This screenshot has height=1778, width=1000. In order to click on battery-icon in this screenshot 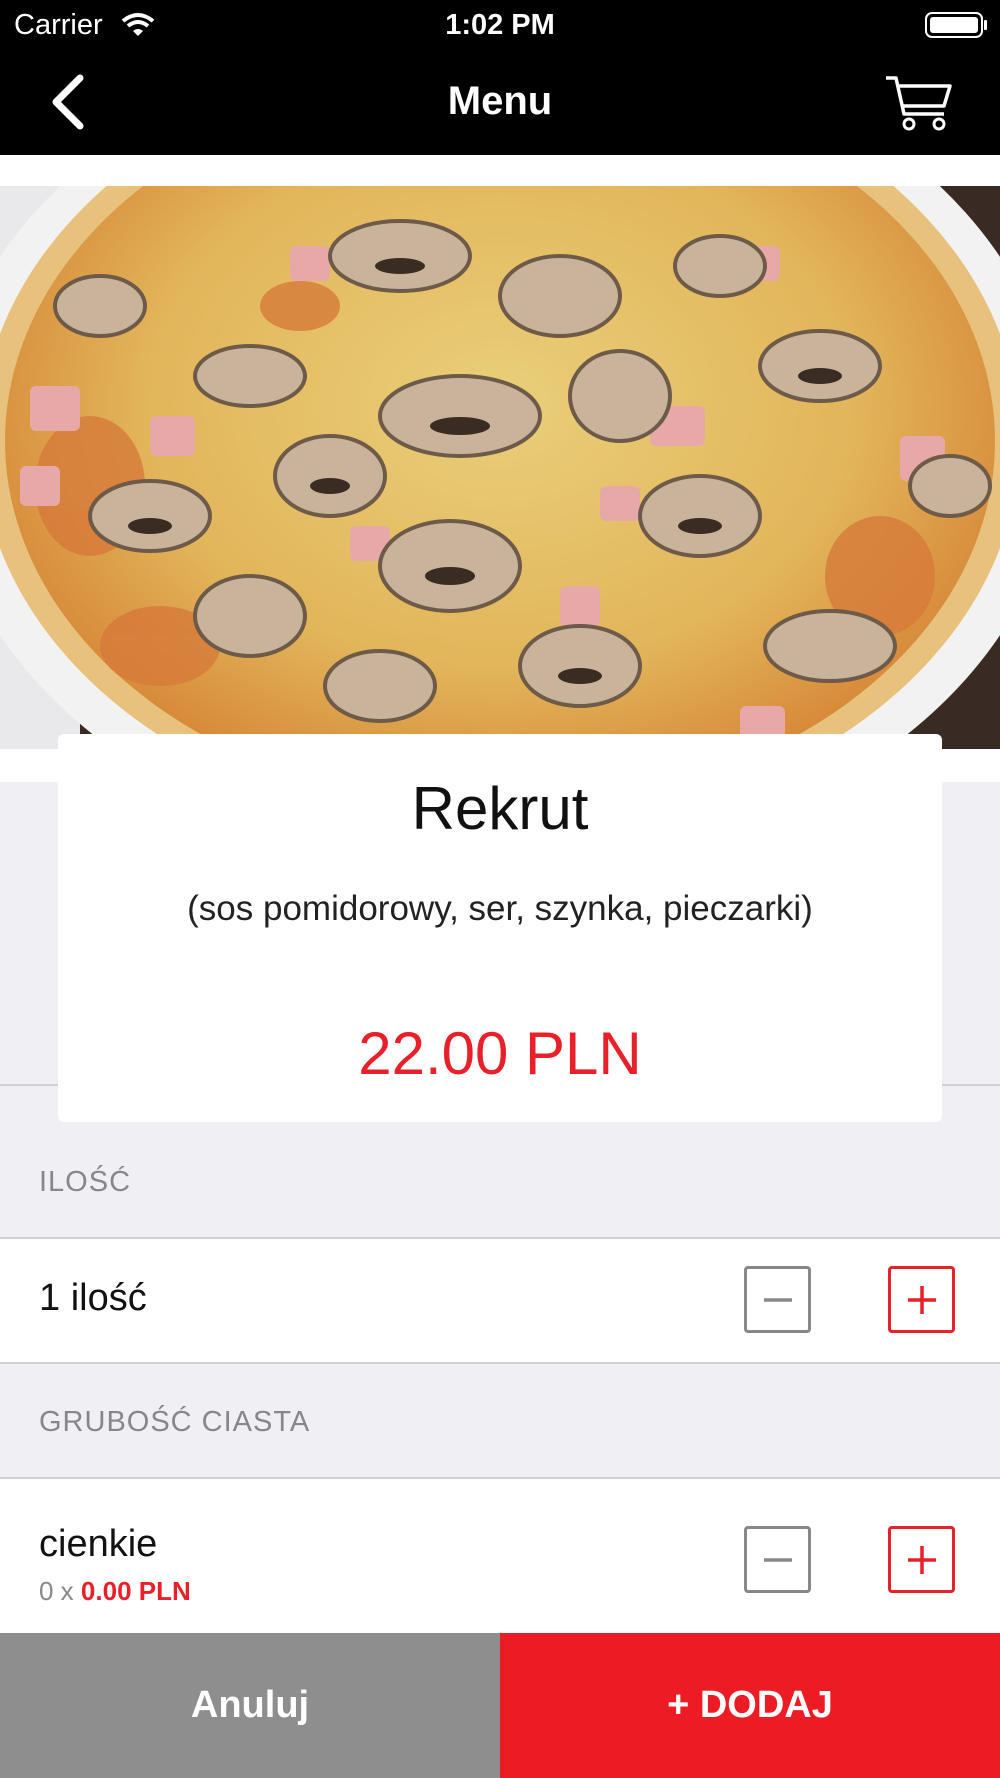, I will do `click(957, 27)`.